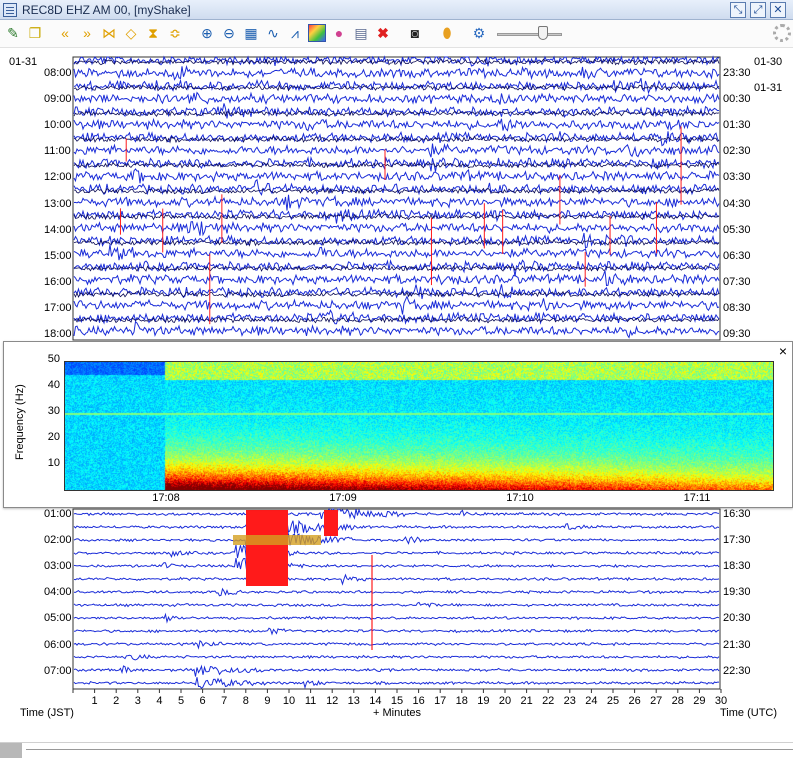 This screenshot has height=758, width=793. Describe the element at coordinates (737, 618) in the screenshot. I see `hour-label-utc: 20:30` at that location.